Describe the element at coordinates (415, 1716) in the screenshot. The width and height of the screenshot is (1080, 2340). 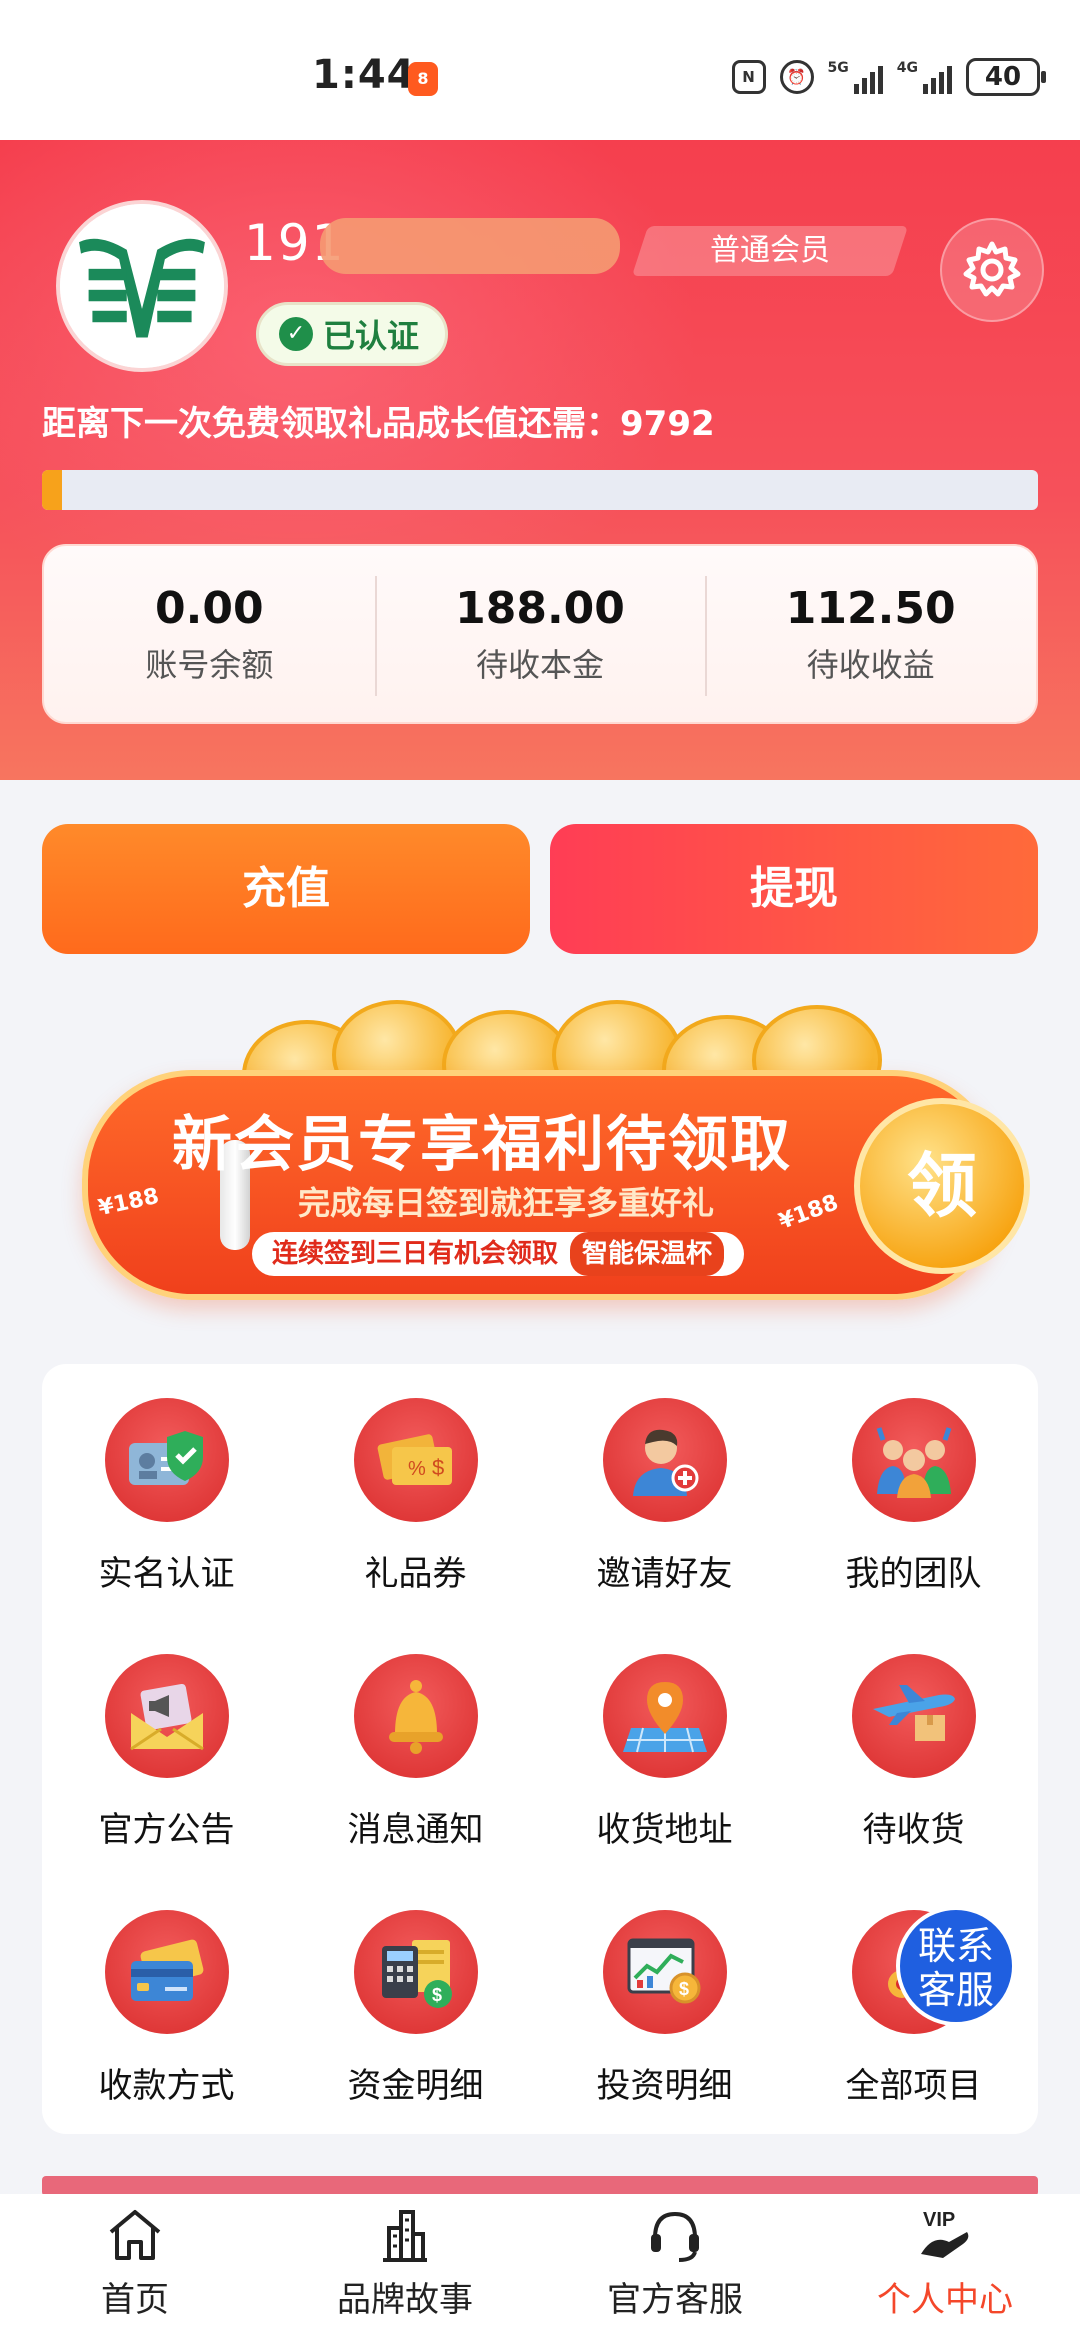
I see `bell-icon` at that location.